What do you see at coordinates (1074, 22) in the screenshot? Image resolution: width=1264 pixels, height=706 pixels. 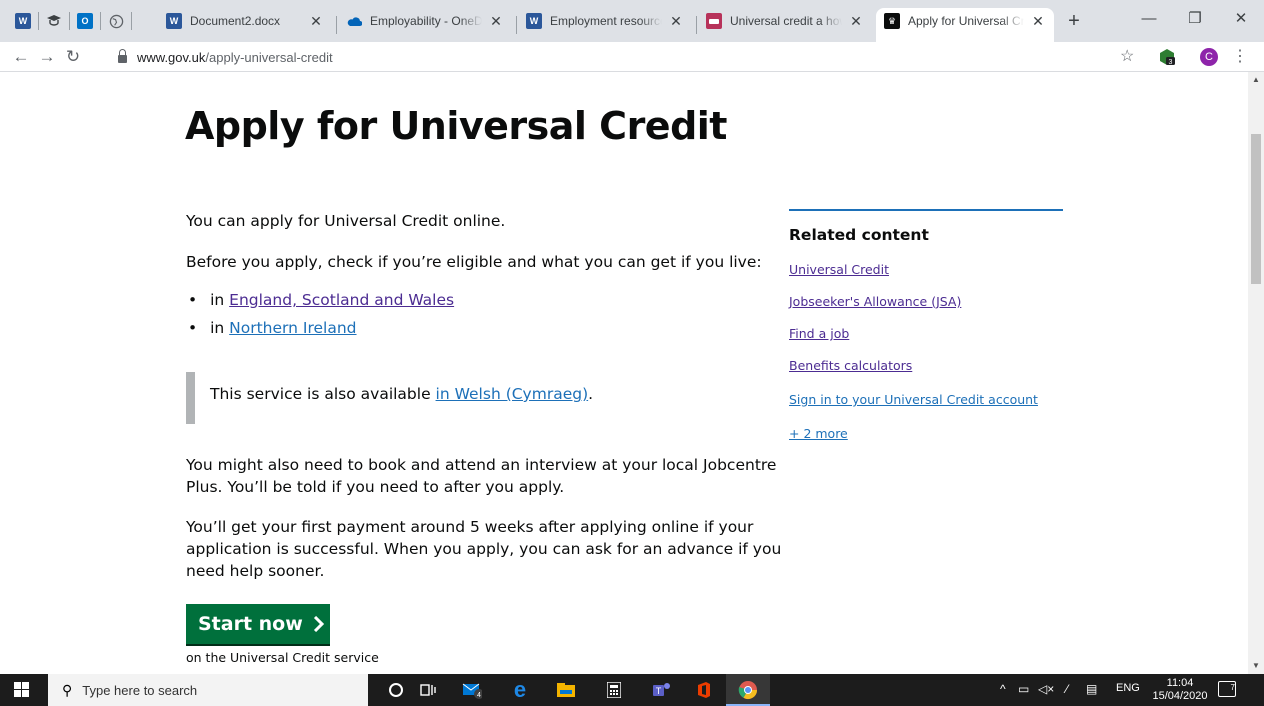 I see `new-tab-button: +` at bounding box center [1074, 22].